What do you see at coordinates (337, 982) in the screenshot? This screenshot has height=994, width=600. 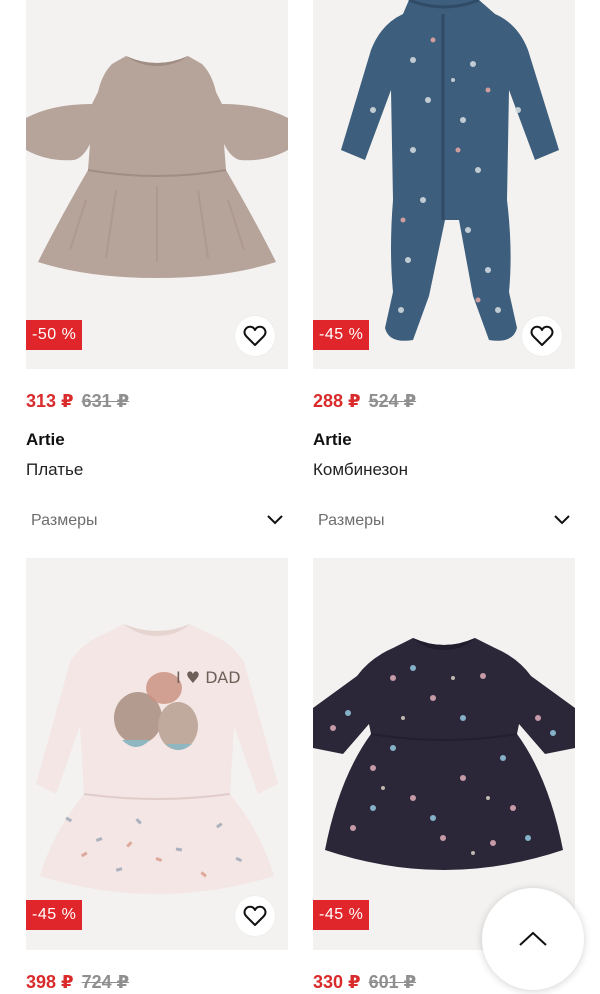 I see `current-price: 330 ₽` at bounding box center [337, 982].